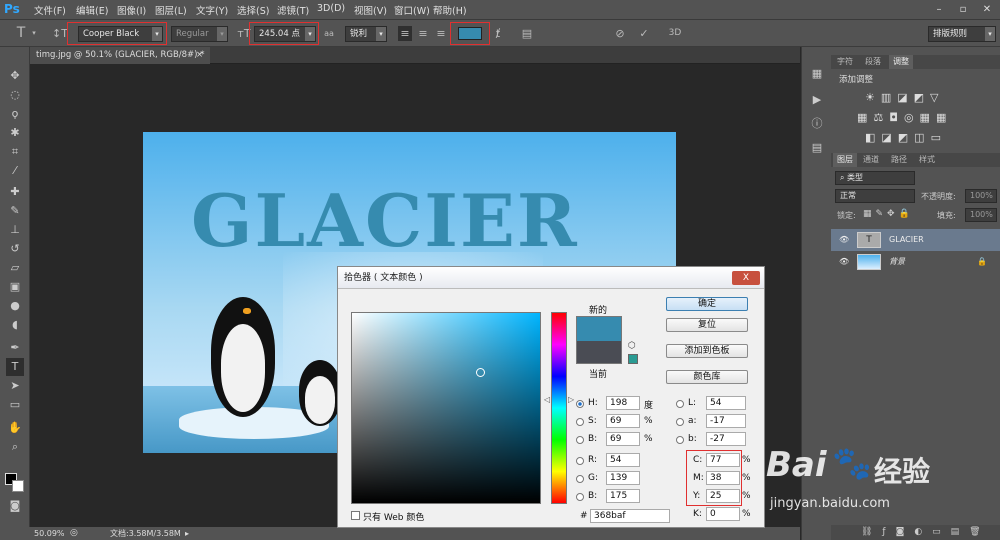  Describe the element at coordinates (580, 497) in the screenshot. I see `radio-blue` at that location.